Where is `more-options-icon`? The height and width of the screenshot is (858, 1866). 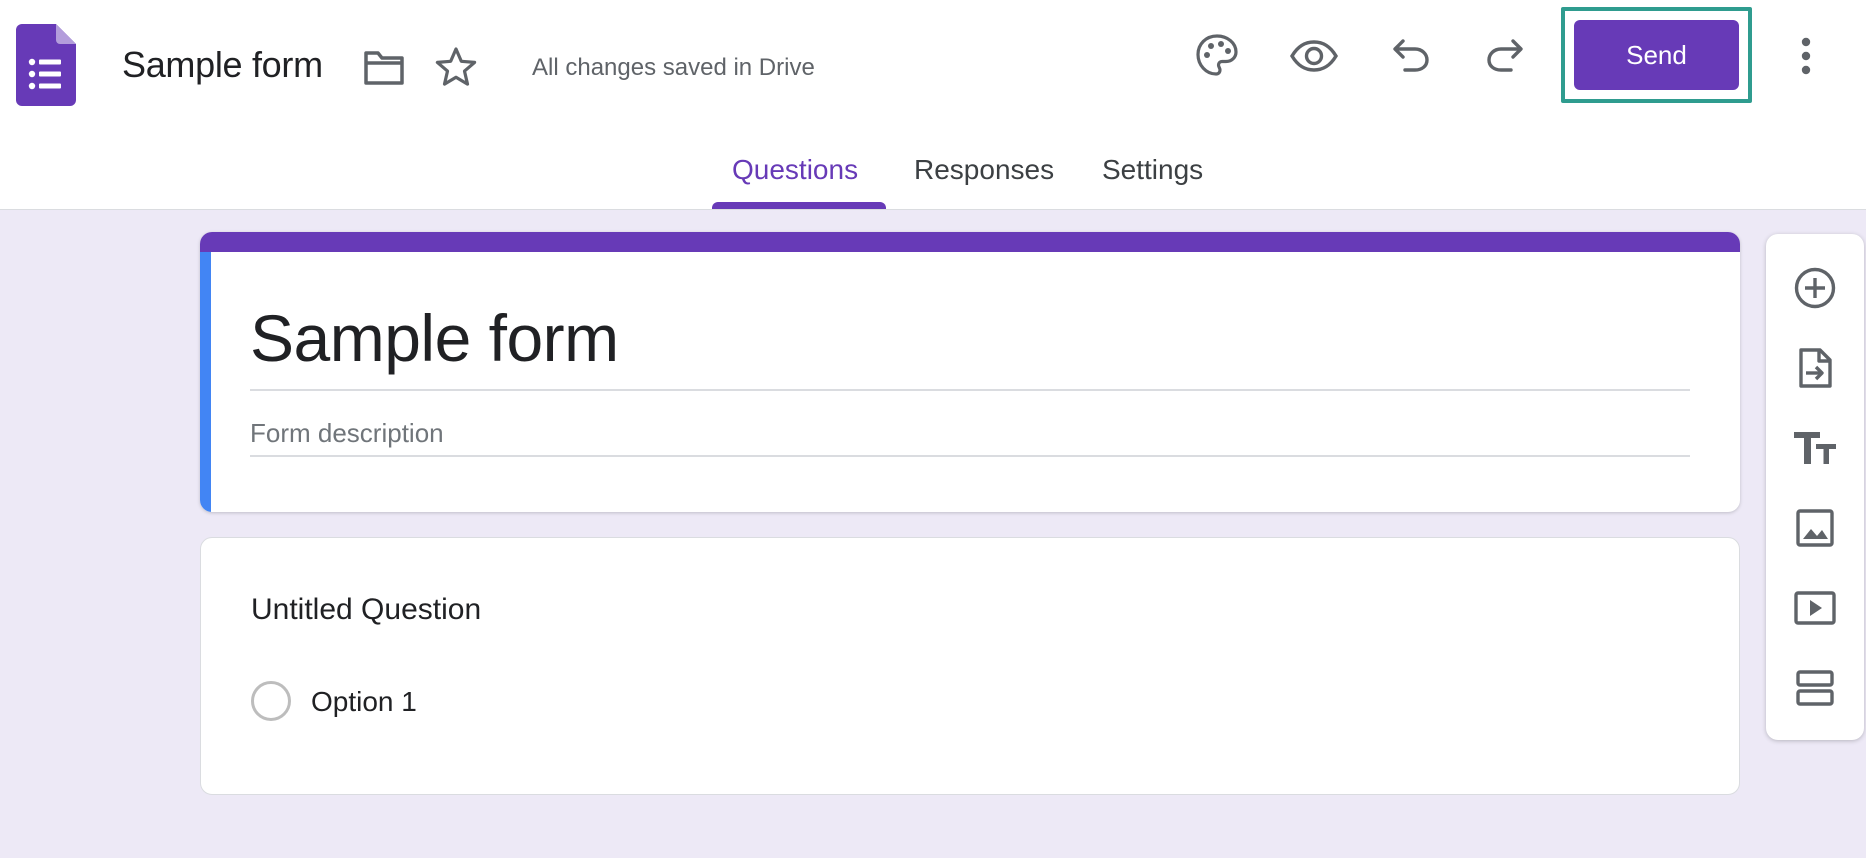 more-options-icon is located at coordinates (1806, 56).